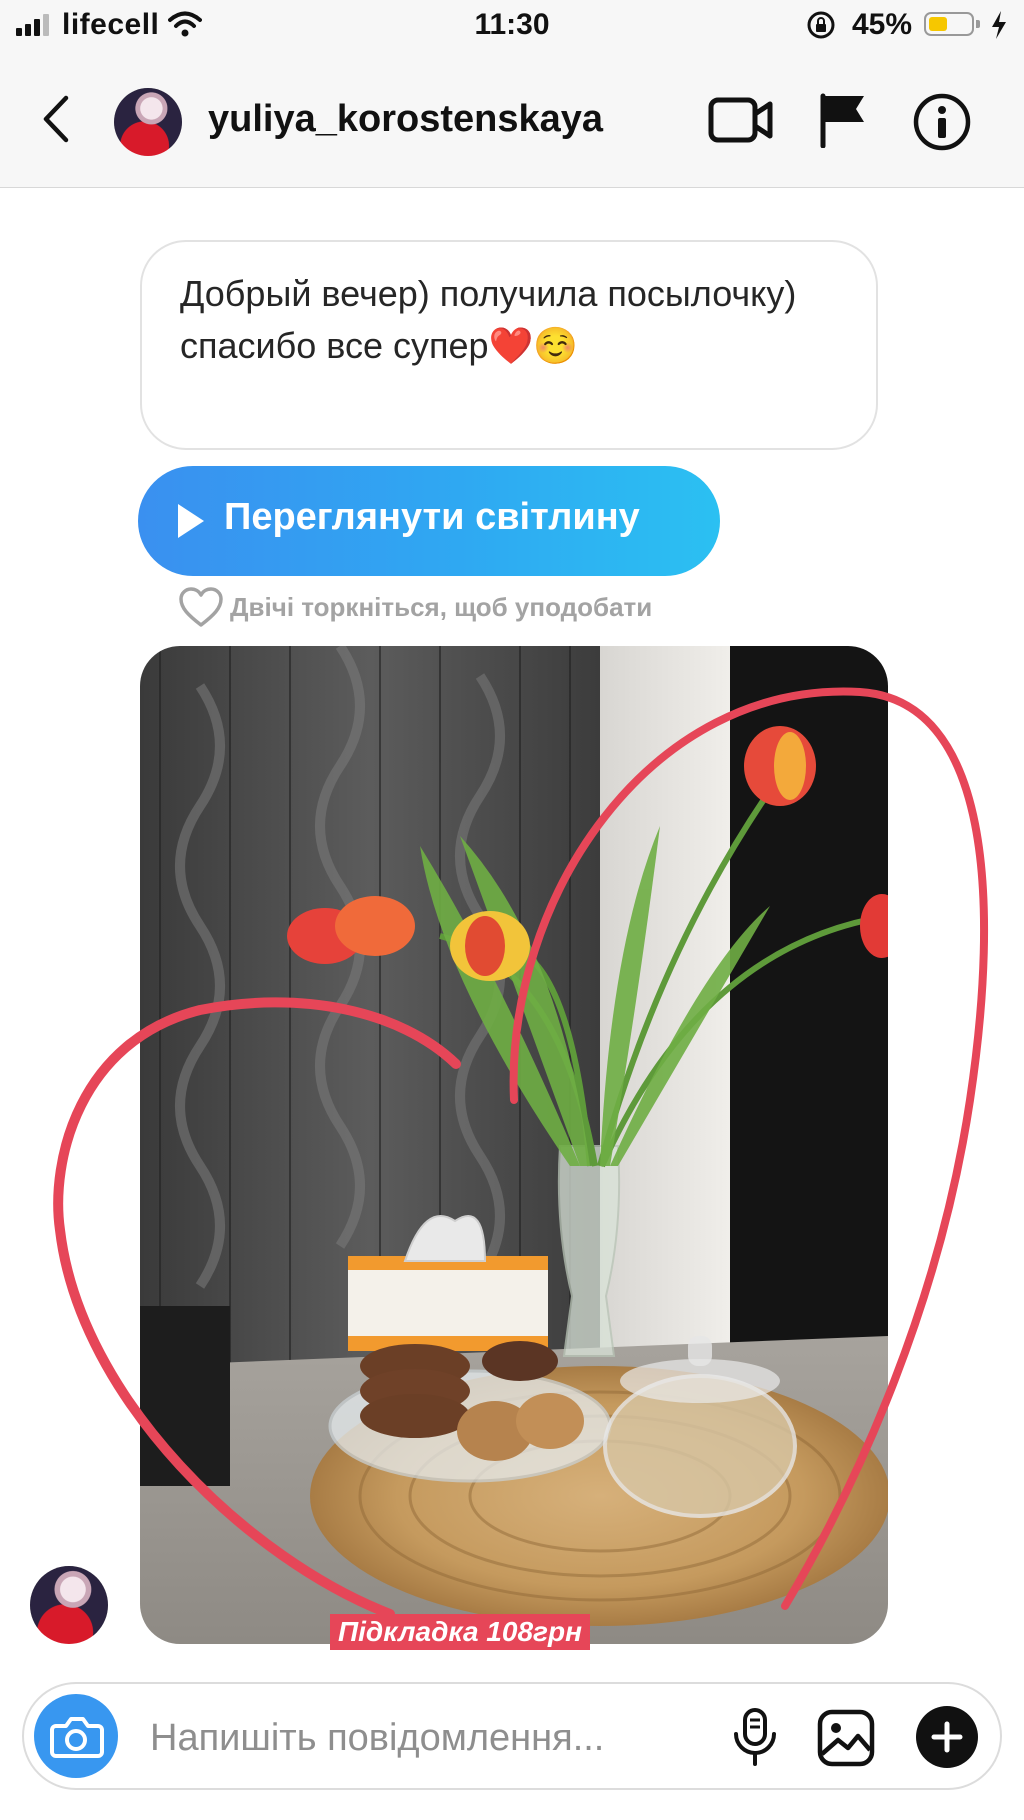 The width and height of the screenshot is (1024, 1820). I want to click on glass-vase, so click(589, 1251).